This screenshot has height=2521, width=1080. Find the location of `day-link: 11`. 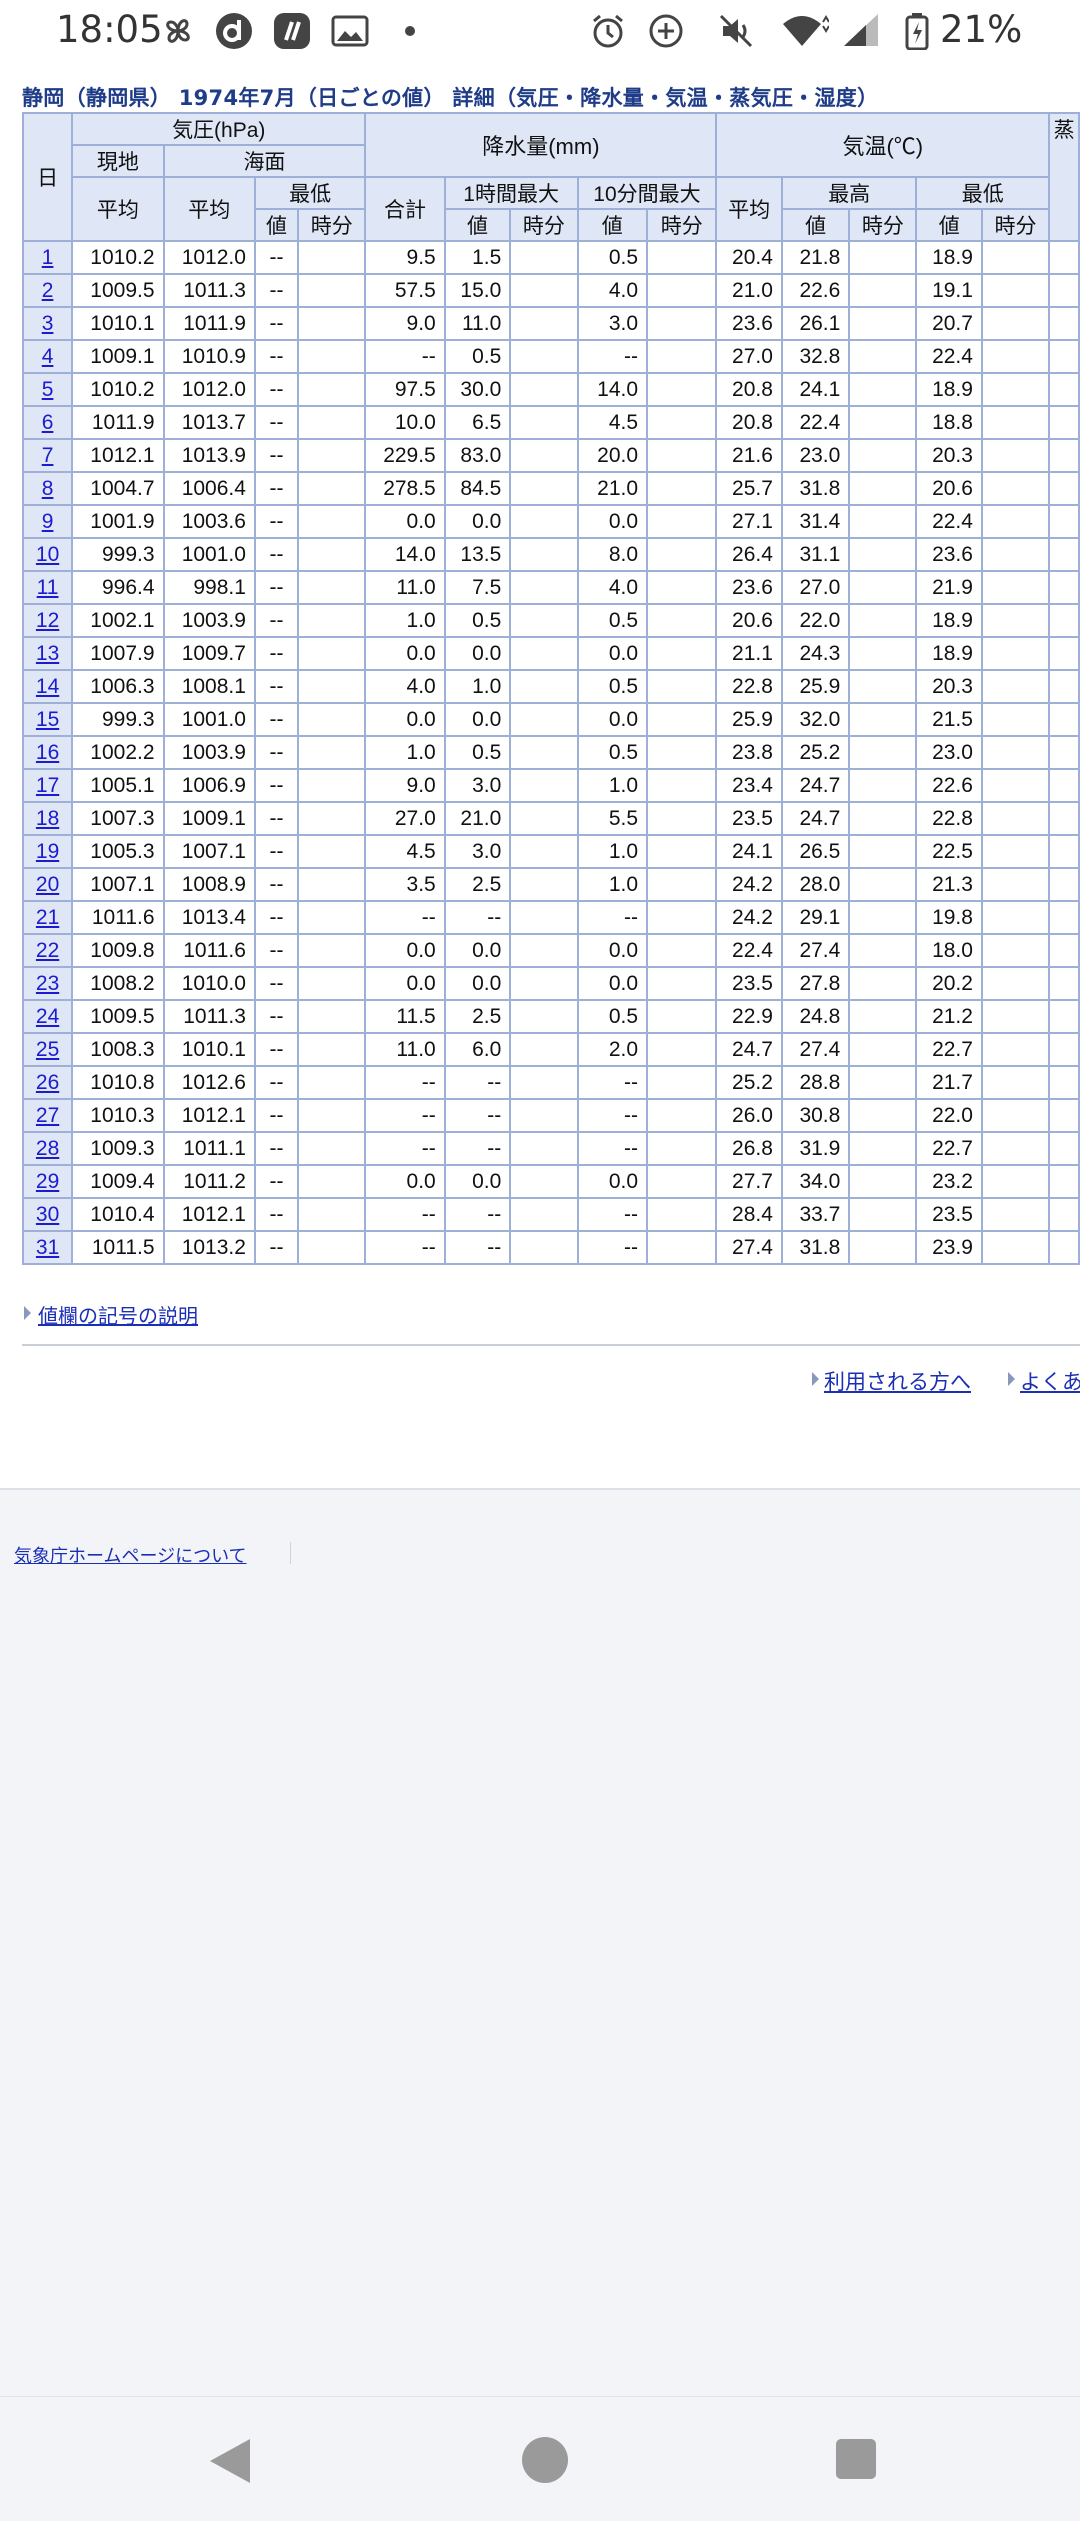

day-link: 11 is located at coordinates (48, 587).